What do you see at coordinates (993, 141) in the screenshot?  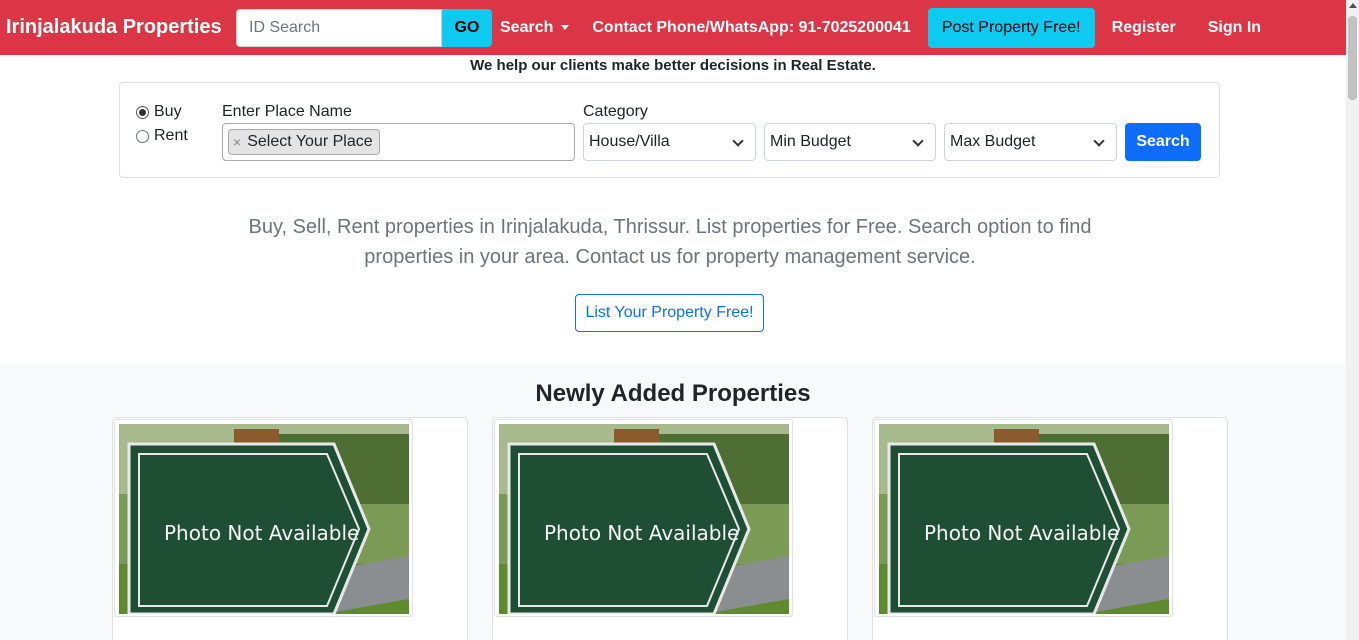 I see `max-budget-value: Max Budget` at bounding box center [993, 141].